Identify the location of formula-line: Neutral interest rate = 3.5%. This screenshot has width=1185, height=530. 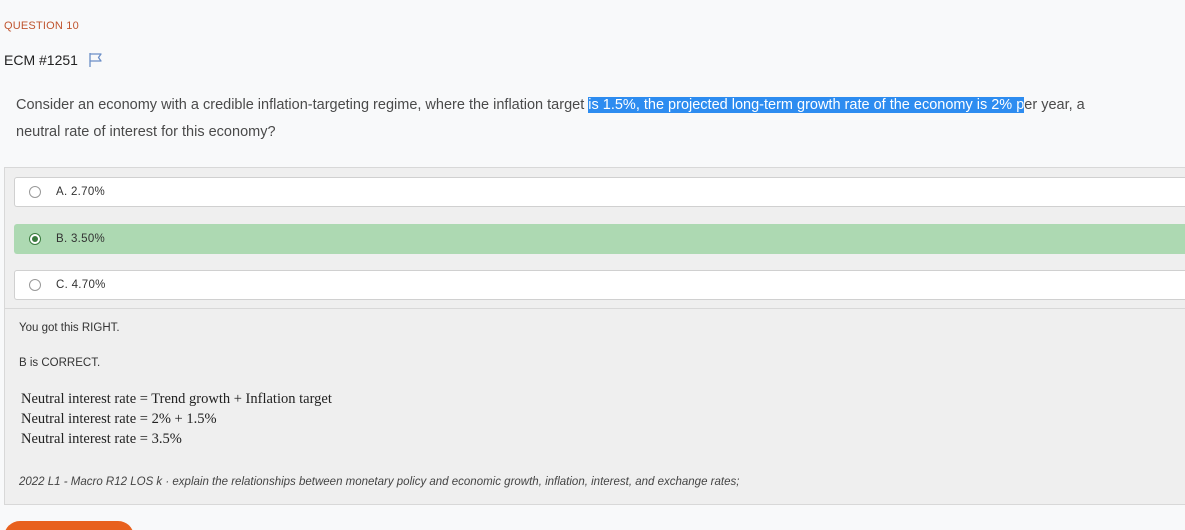
(101, 439).